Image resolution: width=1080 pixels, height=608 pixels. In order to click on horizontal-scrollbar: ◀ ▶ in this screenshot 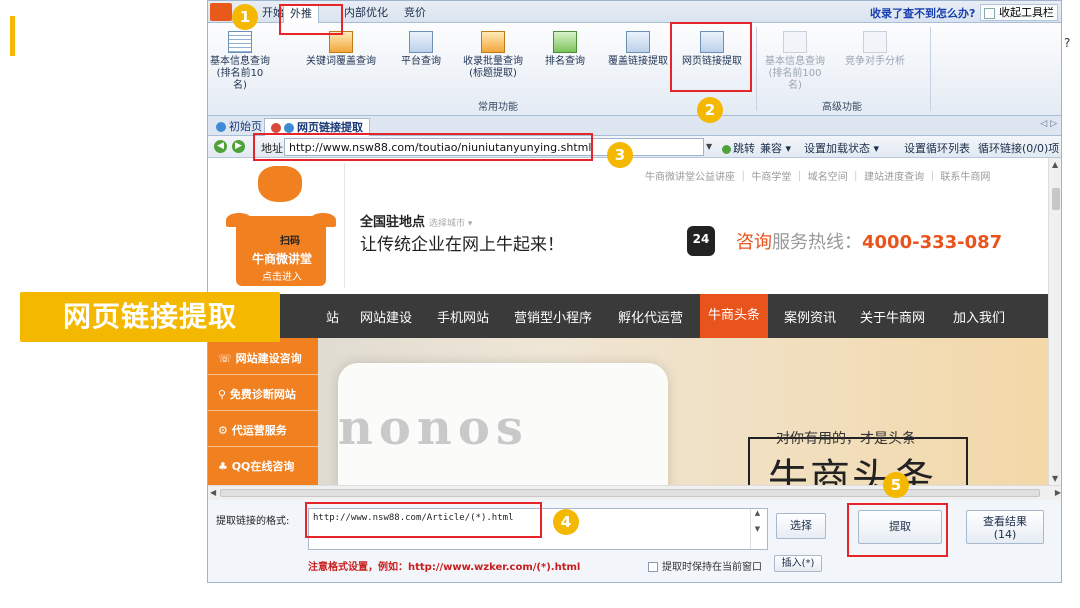, I will do `click(634, 492)`.